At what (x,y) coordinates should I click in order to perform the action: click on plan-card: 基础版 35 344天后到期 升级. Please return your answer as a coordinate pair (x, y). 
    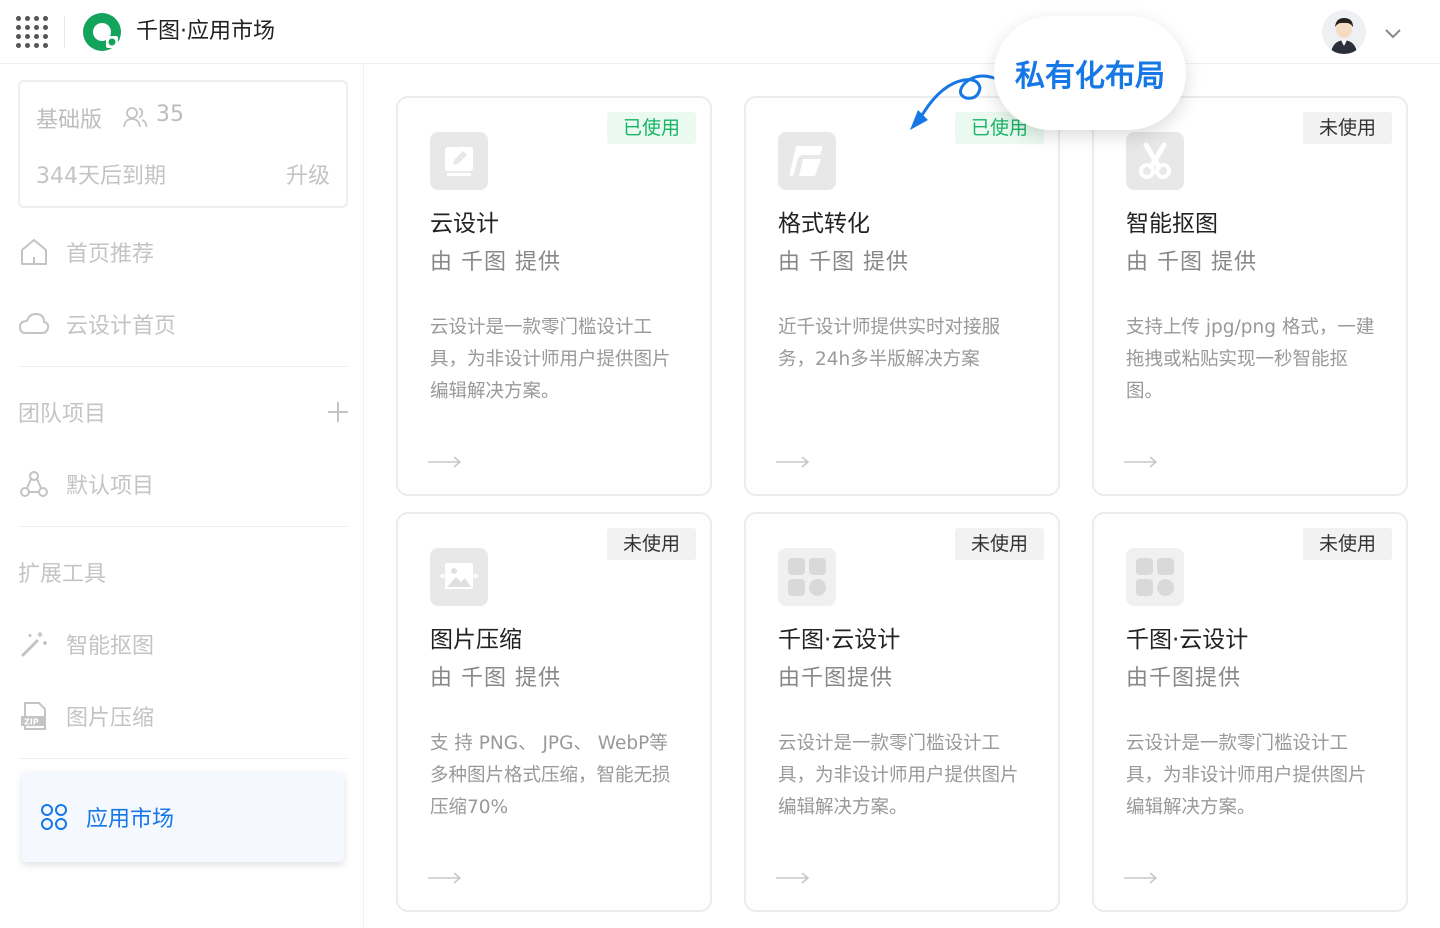
    Looking at the image, I should click on (183, 144).